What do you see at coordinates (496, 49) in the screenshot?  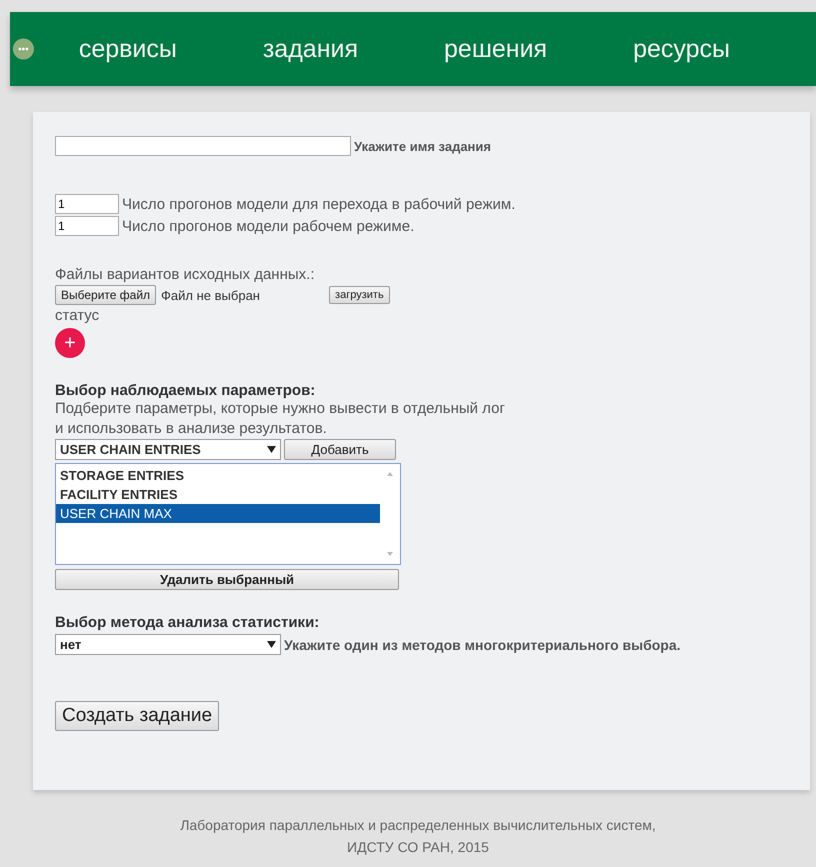 I see `nav-link: решения` at bounding box center [496, 49].